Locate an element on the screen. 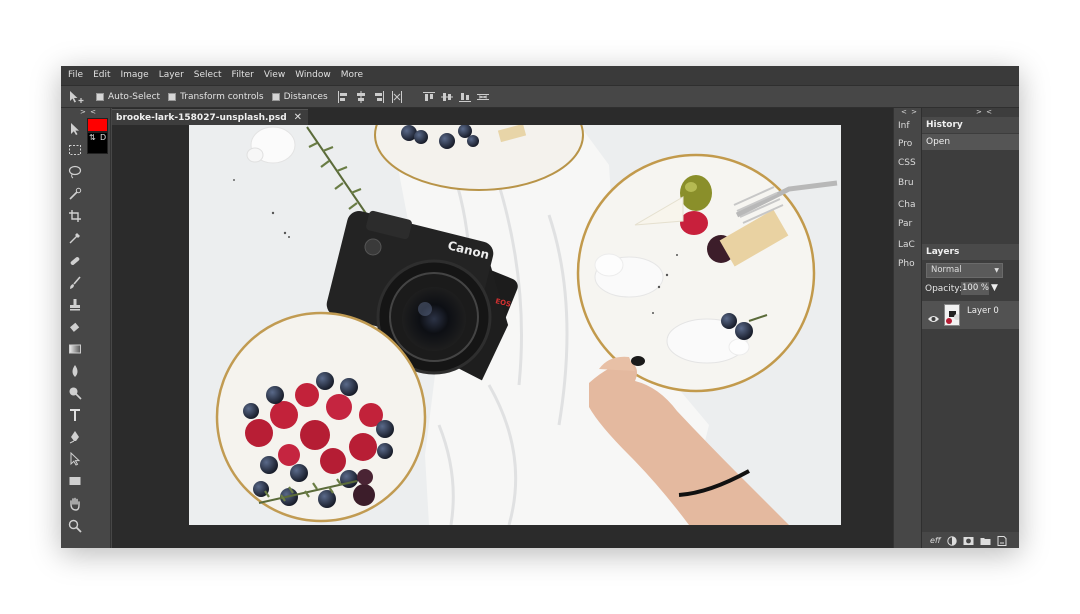 Image resolution: width=1080 pixels, height=614 pixels. menu-layer: Layer is located at coordinates (171, 75).